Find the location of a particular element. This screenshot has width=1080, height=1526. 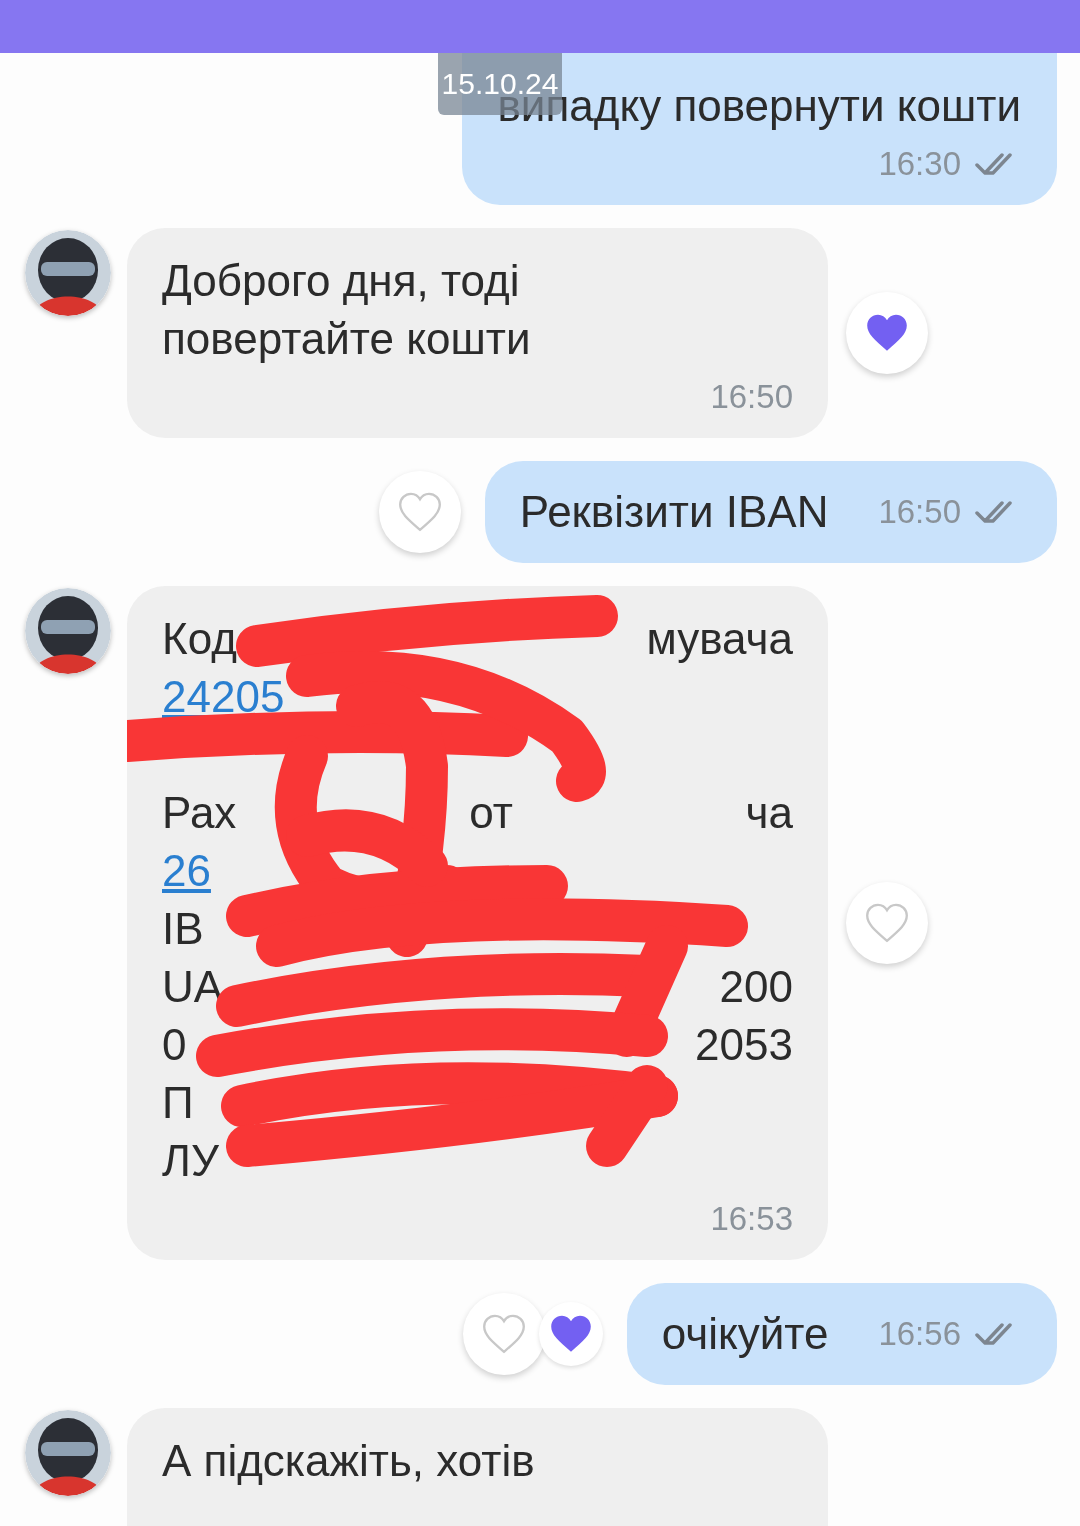

text-fragment: П is located at coordinates (178, 1103).